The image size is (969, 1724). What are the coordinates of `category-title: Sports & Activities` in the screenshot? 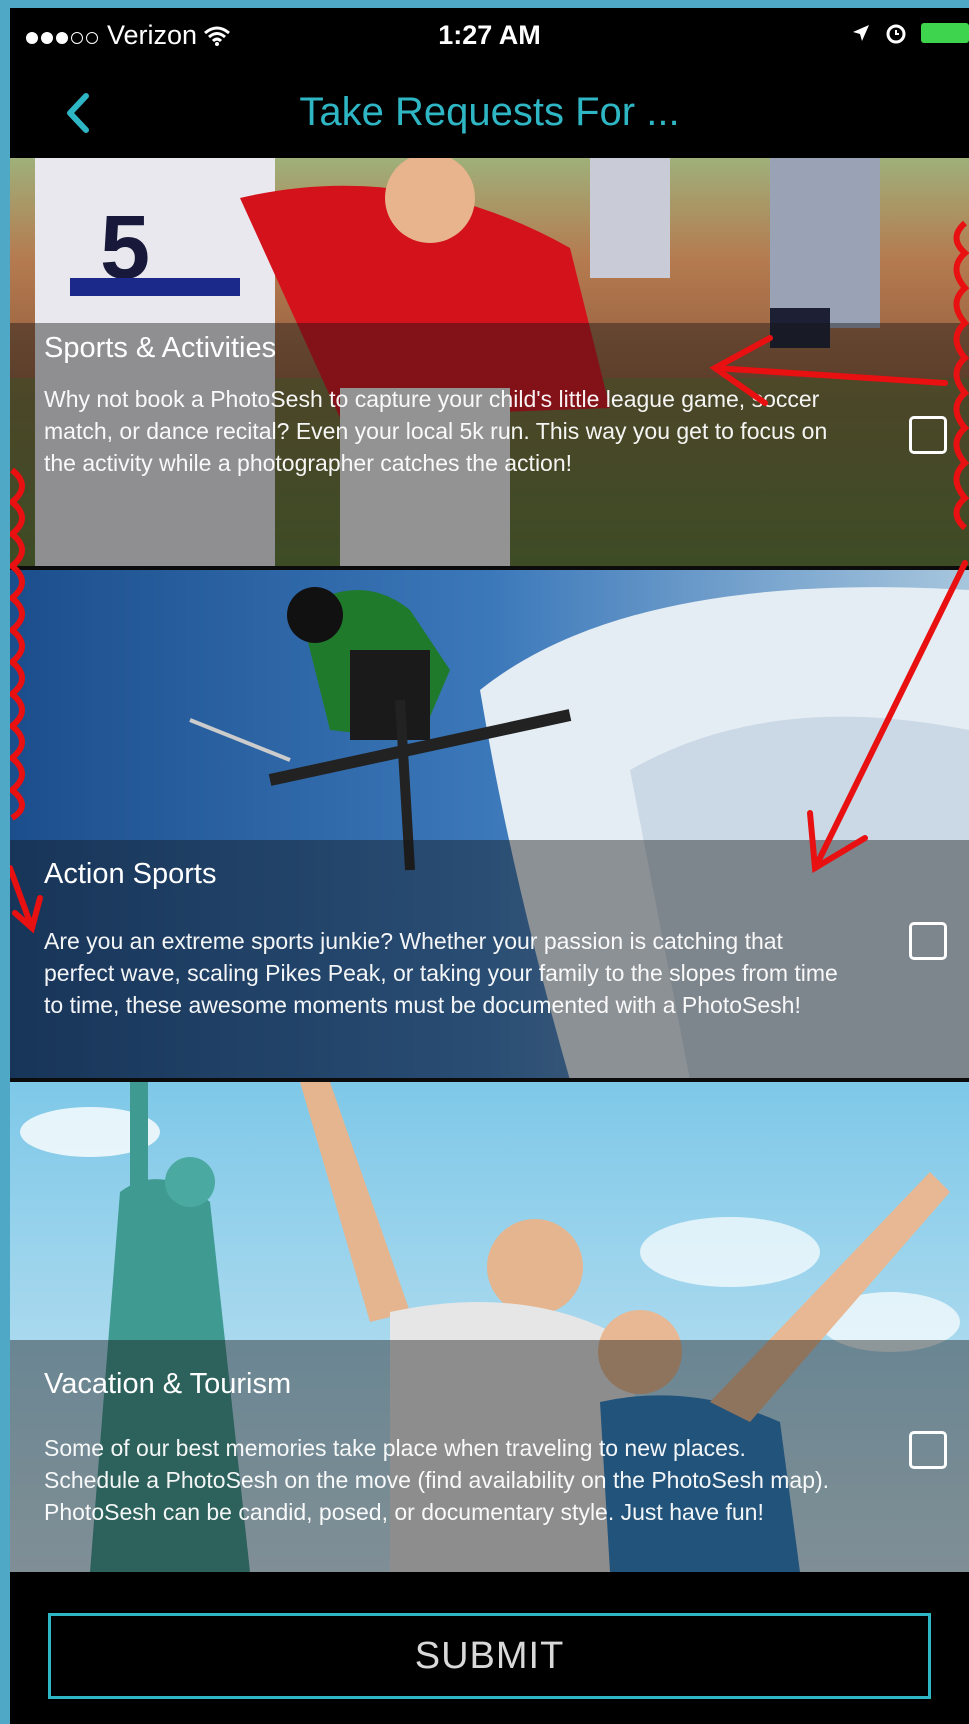 It's located at (160, 348).